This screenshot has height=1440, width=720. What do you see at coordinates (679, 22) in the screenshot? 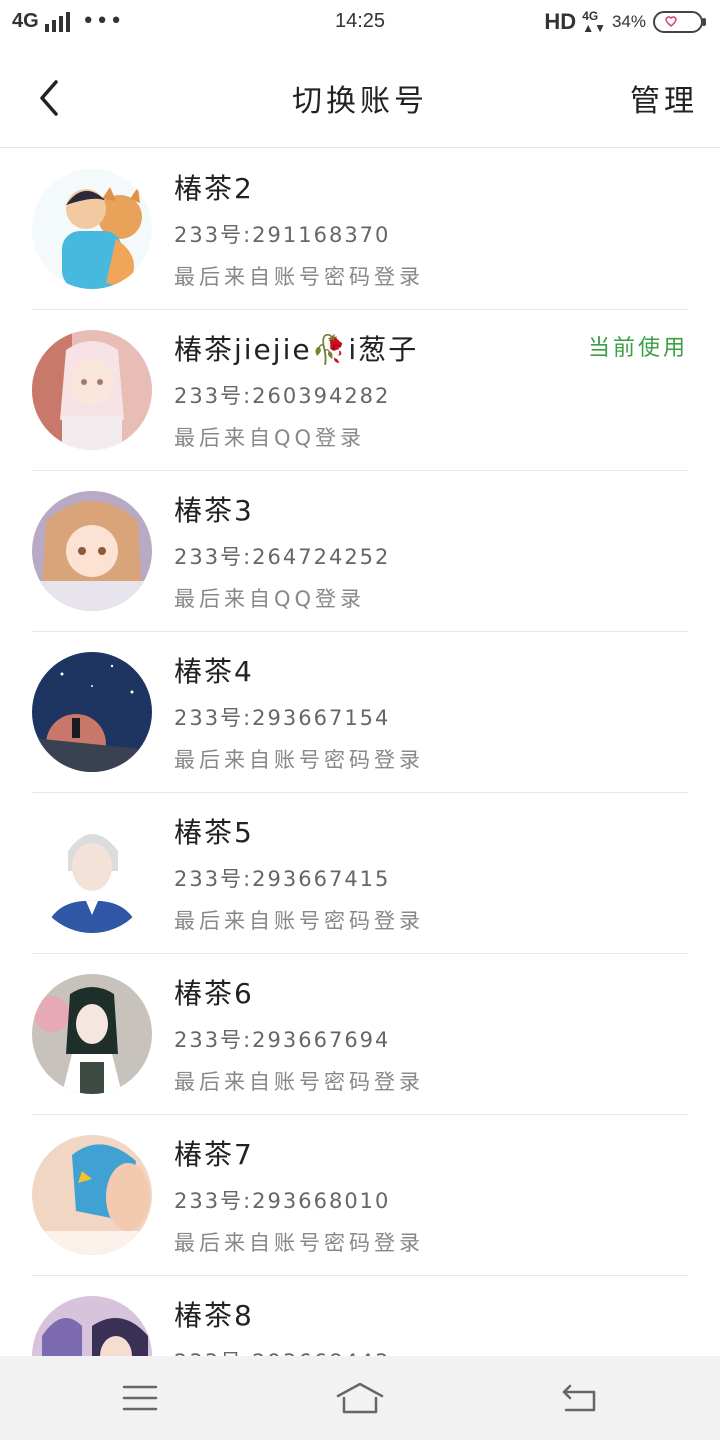
I see `battery-icon` at bounding box center [679, 22].